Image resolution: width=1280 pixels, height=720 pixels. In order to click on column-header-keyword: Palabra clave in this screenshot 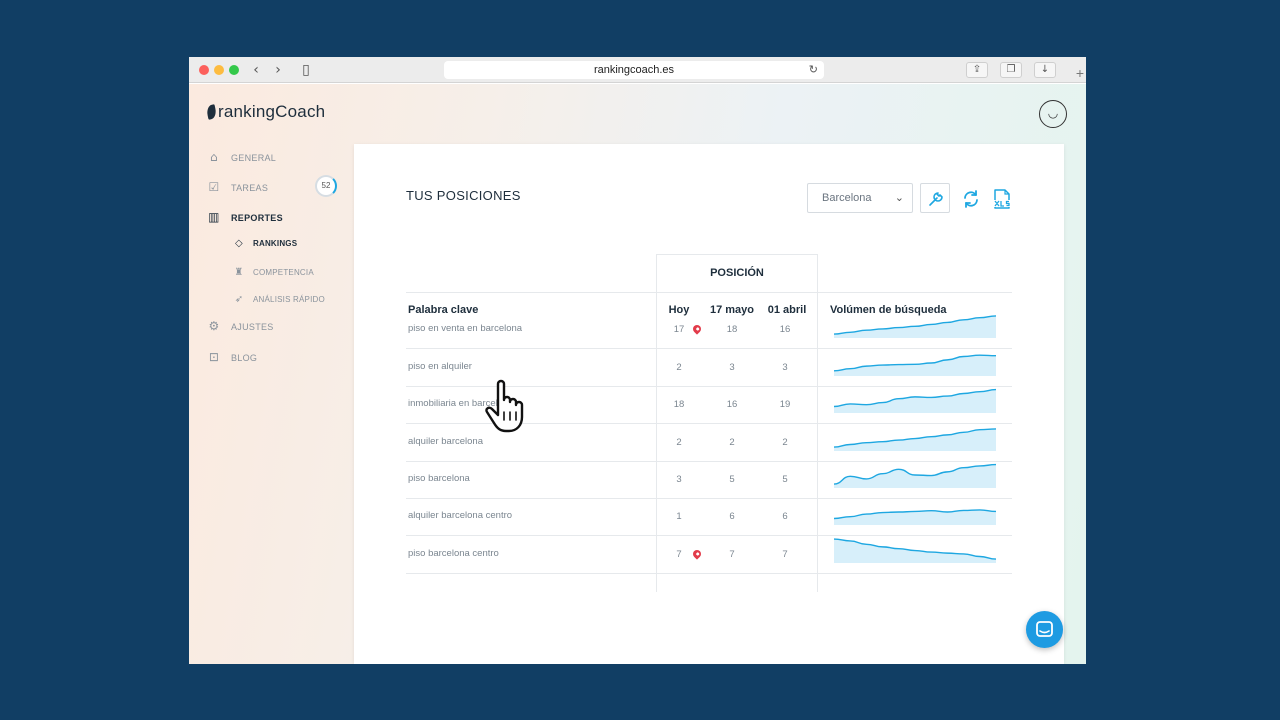, I will do `click(443, 310)`.